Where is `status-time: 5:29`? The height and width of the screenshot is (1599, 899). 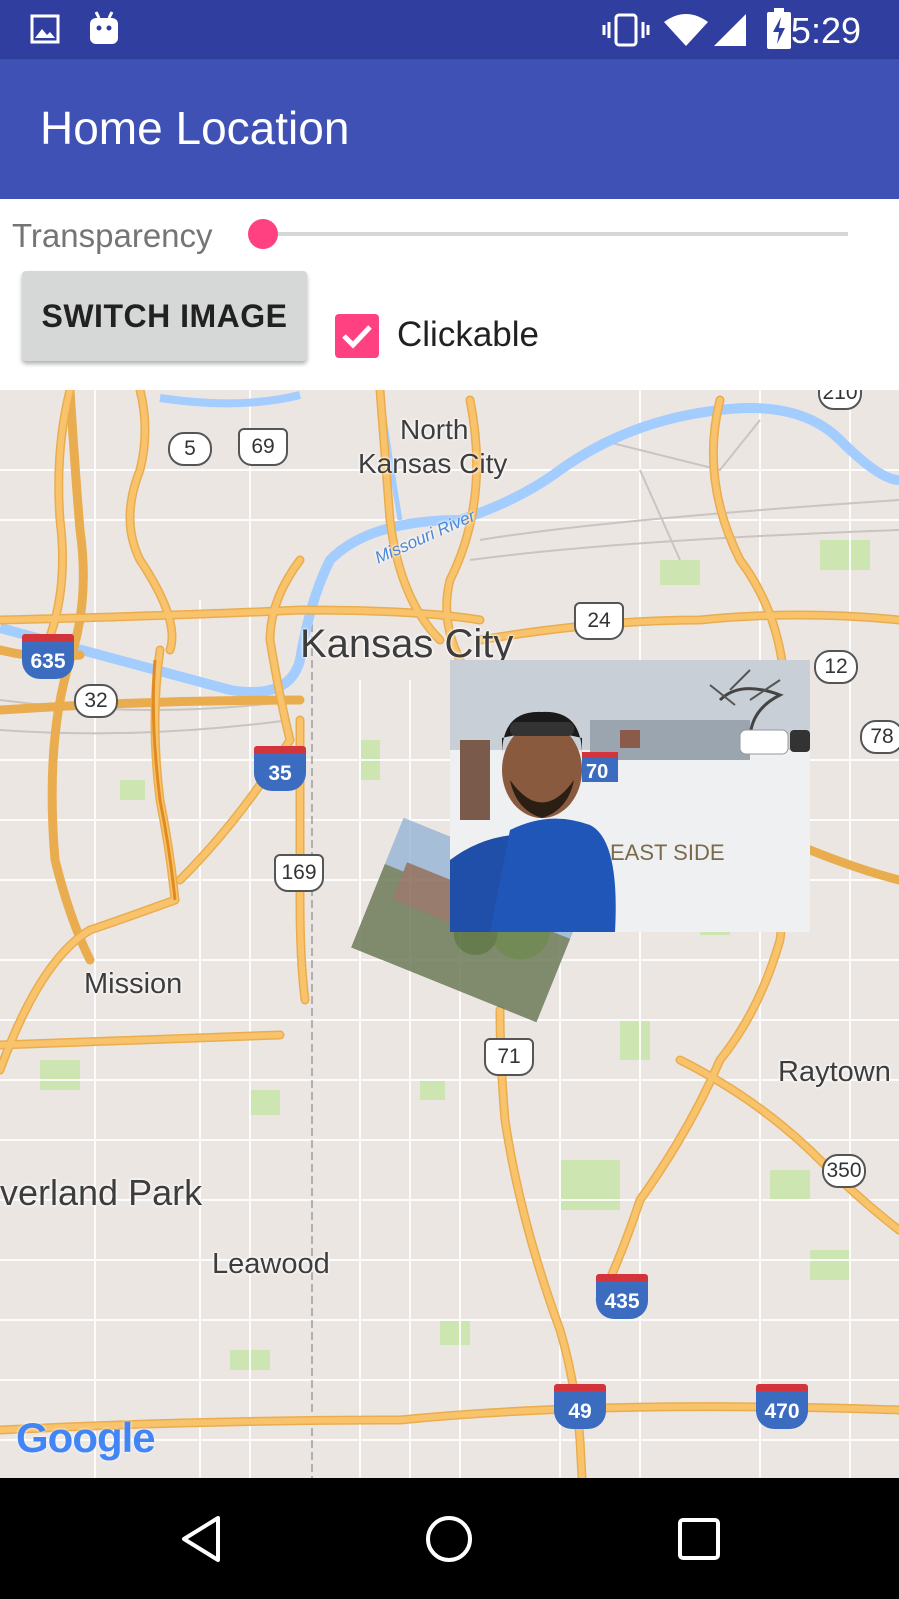 status-time: 5:29 is located at coordinates (825, 30).